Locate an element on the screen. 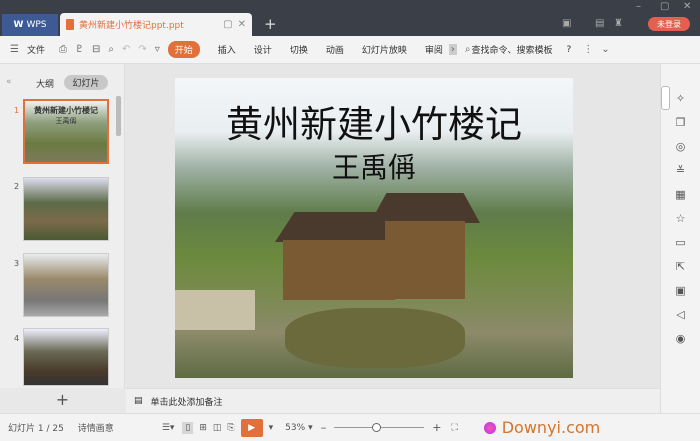 The image size is (700, 441). window-layout-icon: ▣ is located at coordinates (566, 23).